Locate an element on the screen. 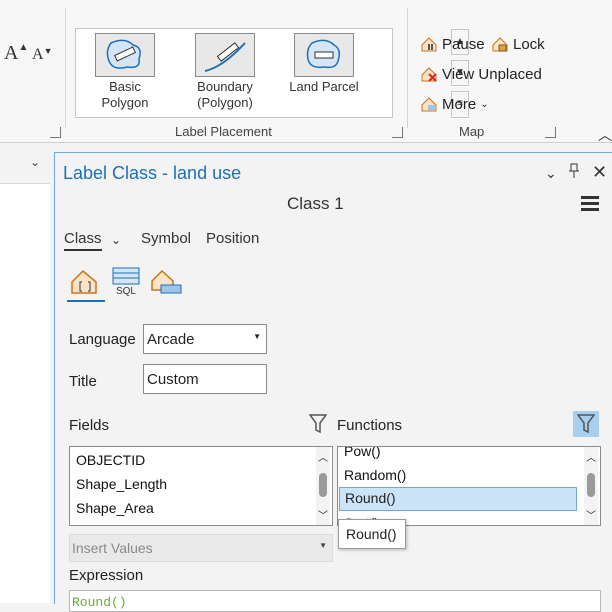 This screenshot has width=612, height=612. fields-scrollbar: ︿ ﹀ is located at coordinates (323, 486).